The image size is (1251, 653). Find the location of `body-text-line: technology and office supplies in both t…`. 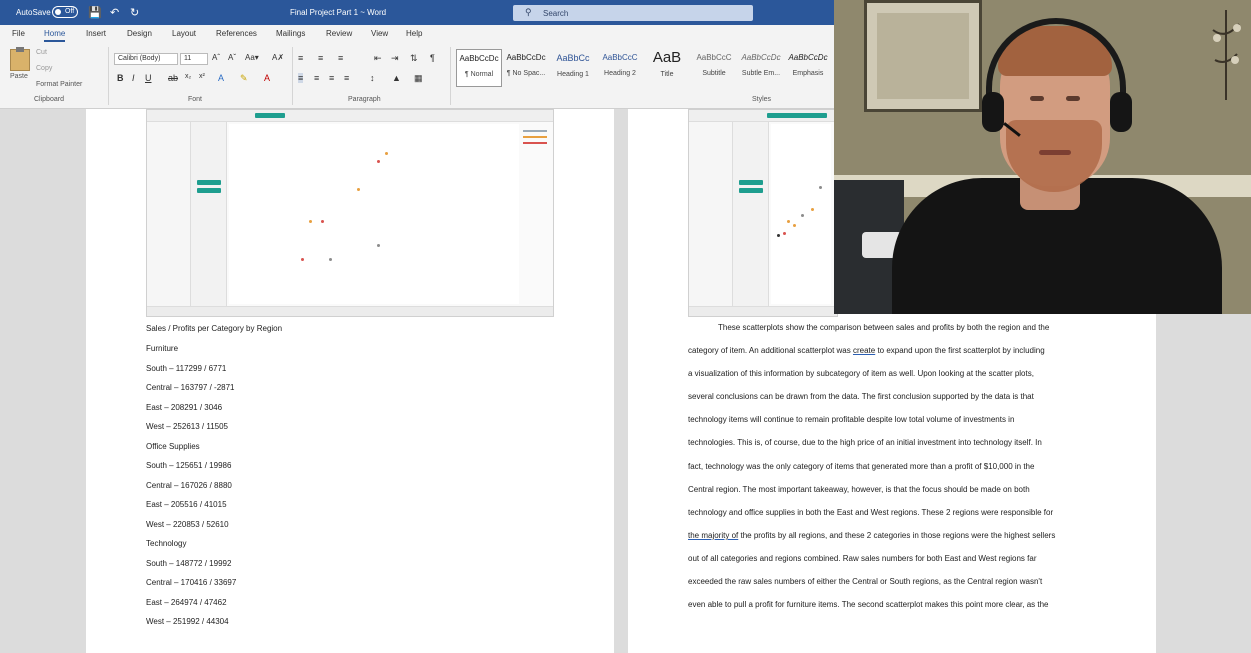

body-text-line: technology and office supplies in both t… is located at coordinates (871, 512).